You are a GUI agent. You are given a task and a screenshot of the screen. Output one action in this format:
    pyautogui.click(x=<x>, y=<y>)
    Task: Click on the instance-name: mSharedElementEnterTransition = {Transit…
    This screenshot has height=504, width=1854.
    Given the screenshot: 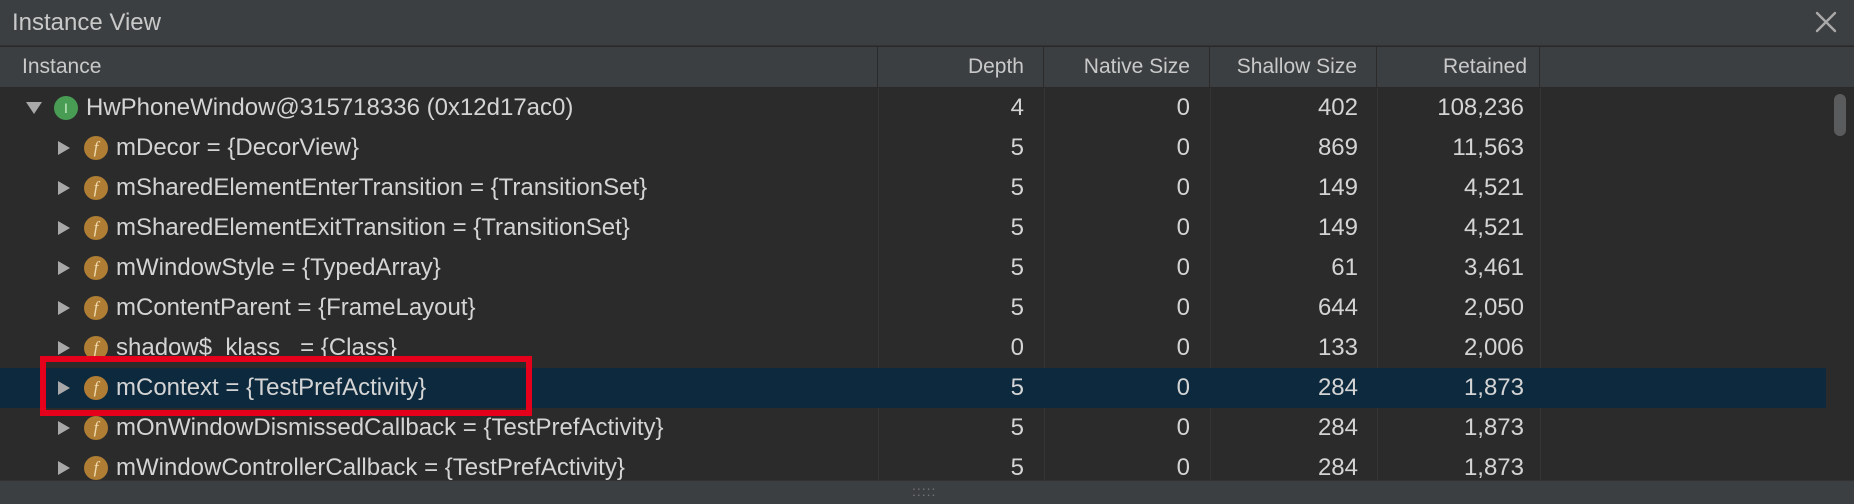 What is the action you would take?
    pyautogui.click(x=382, y=187)
    